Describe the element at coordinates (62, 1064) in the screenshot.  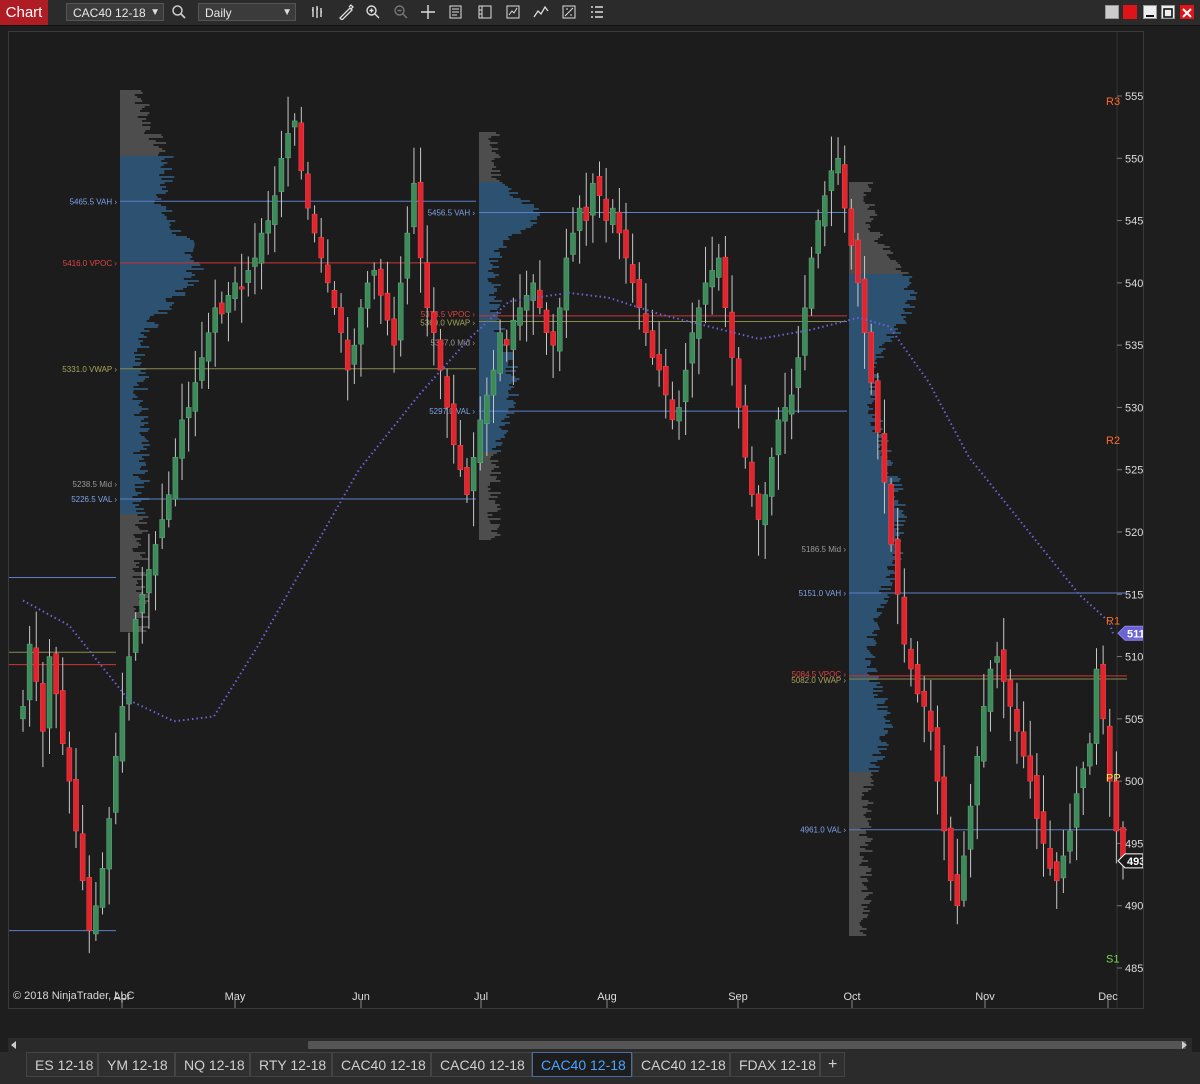
I see `tab-es: ES 12-18` at that location.